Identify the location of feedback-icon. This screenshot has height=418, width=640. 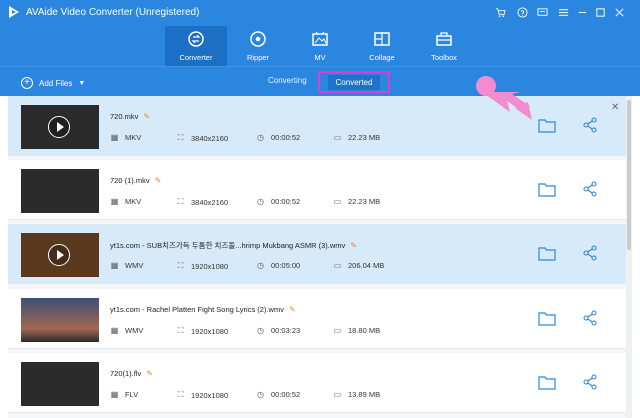
(542, 12).